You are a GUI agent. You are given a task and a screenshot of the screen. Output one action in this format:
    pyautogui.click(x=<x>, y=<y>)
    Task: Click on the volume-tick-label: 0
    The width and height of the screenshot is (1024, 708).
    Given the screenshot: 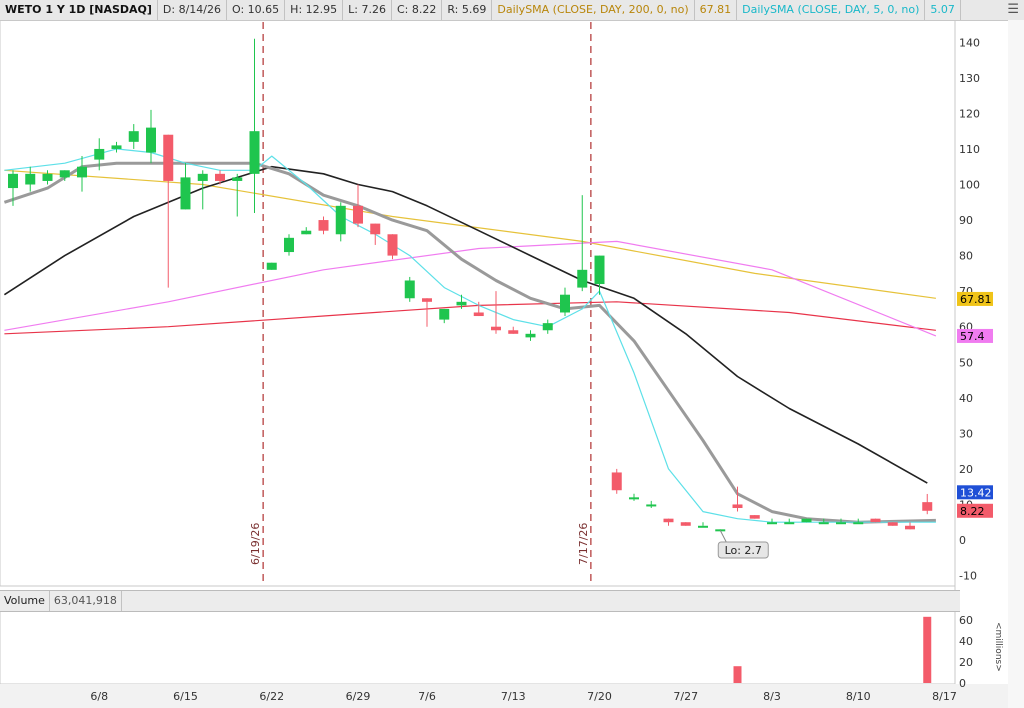 What is the action you would take?
    pyautogui.click(x=962, y=683)
    